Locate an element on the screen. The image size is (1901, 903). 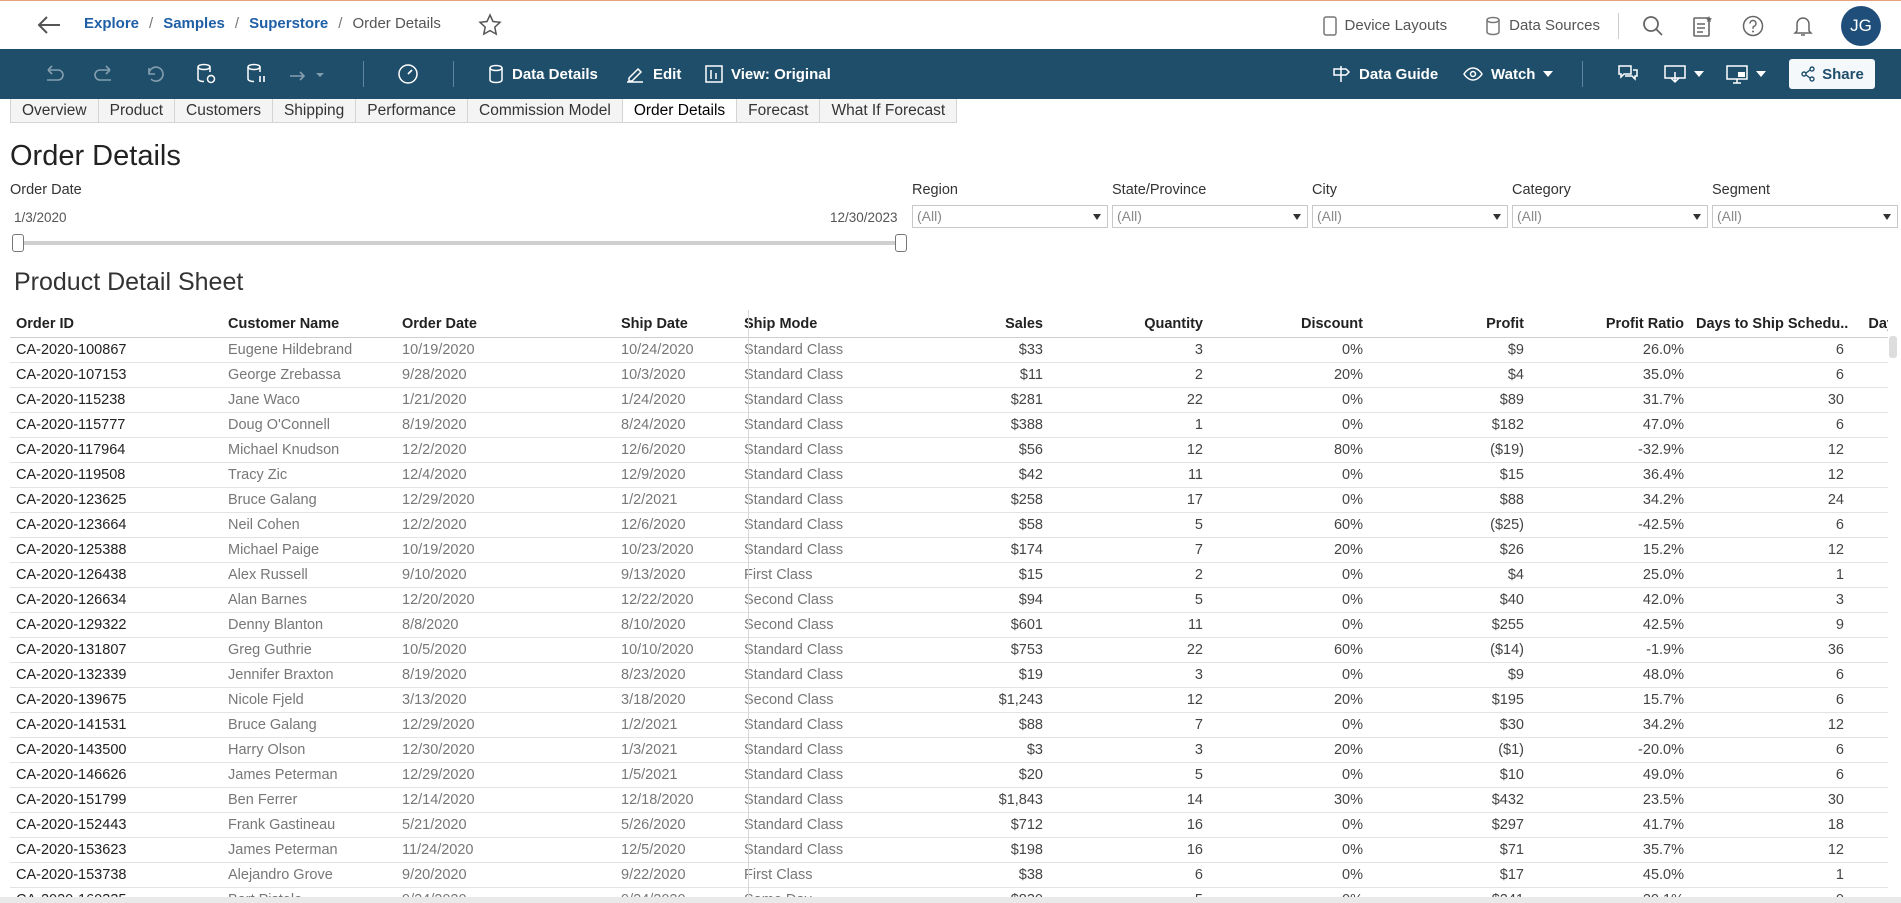
data-details-button: Data Details is located at coordinates (543, 74).